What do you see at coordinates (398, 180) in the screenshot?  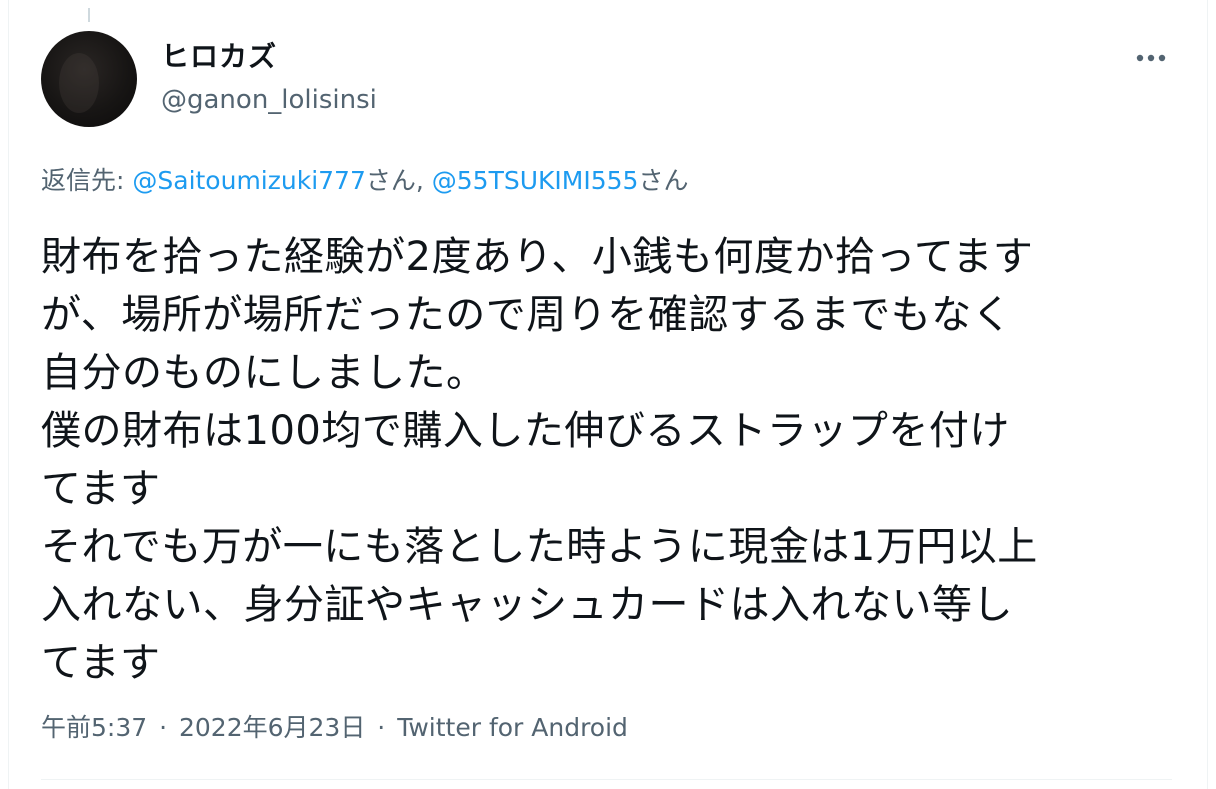 I see `reply-mention-1-suffix: さん,` at bounding box center [398, 180].